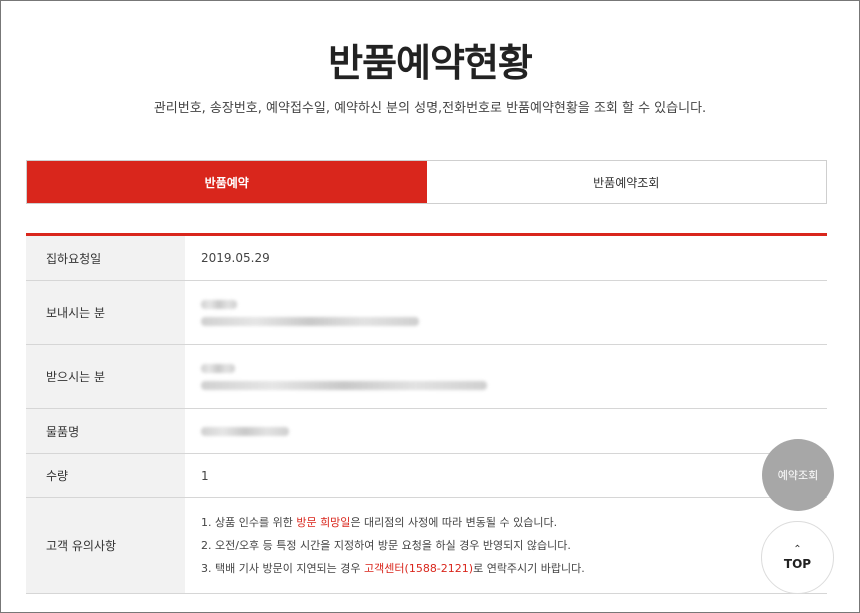  I want to click on quantity-value: 1, so click(205, 475).